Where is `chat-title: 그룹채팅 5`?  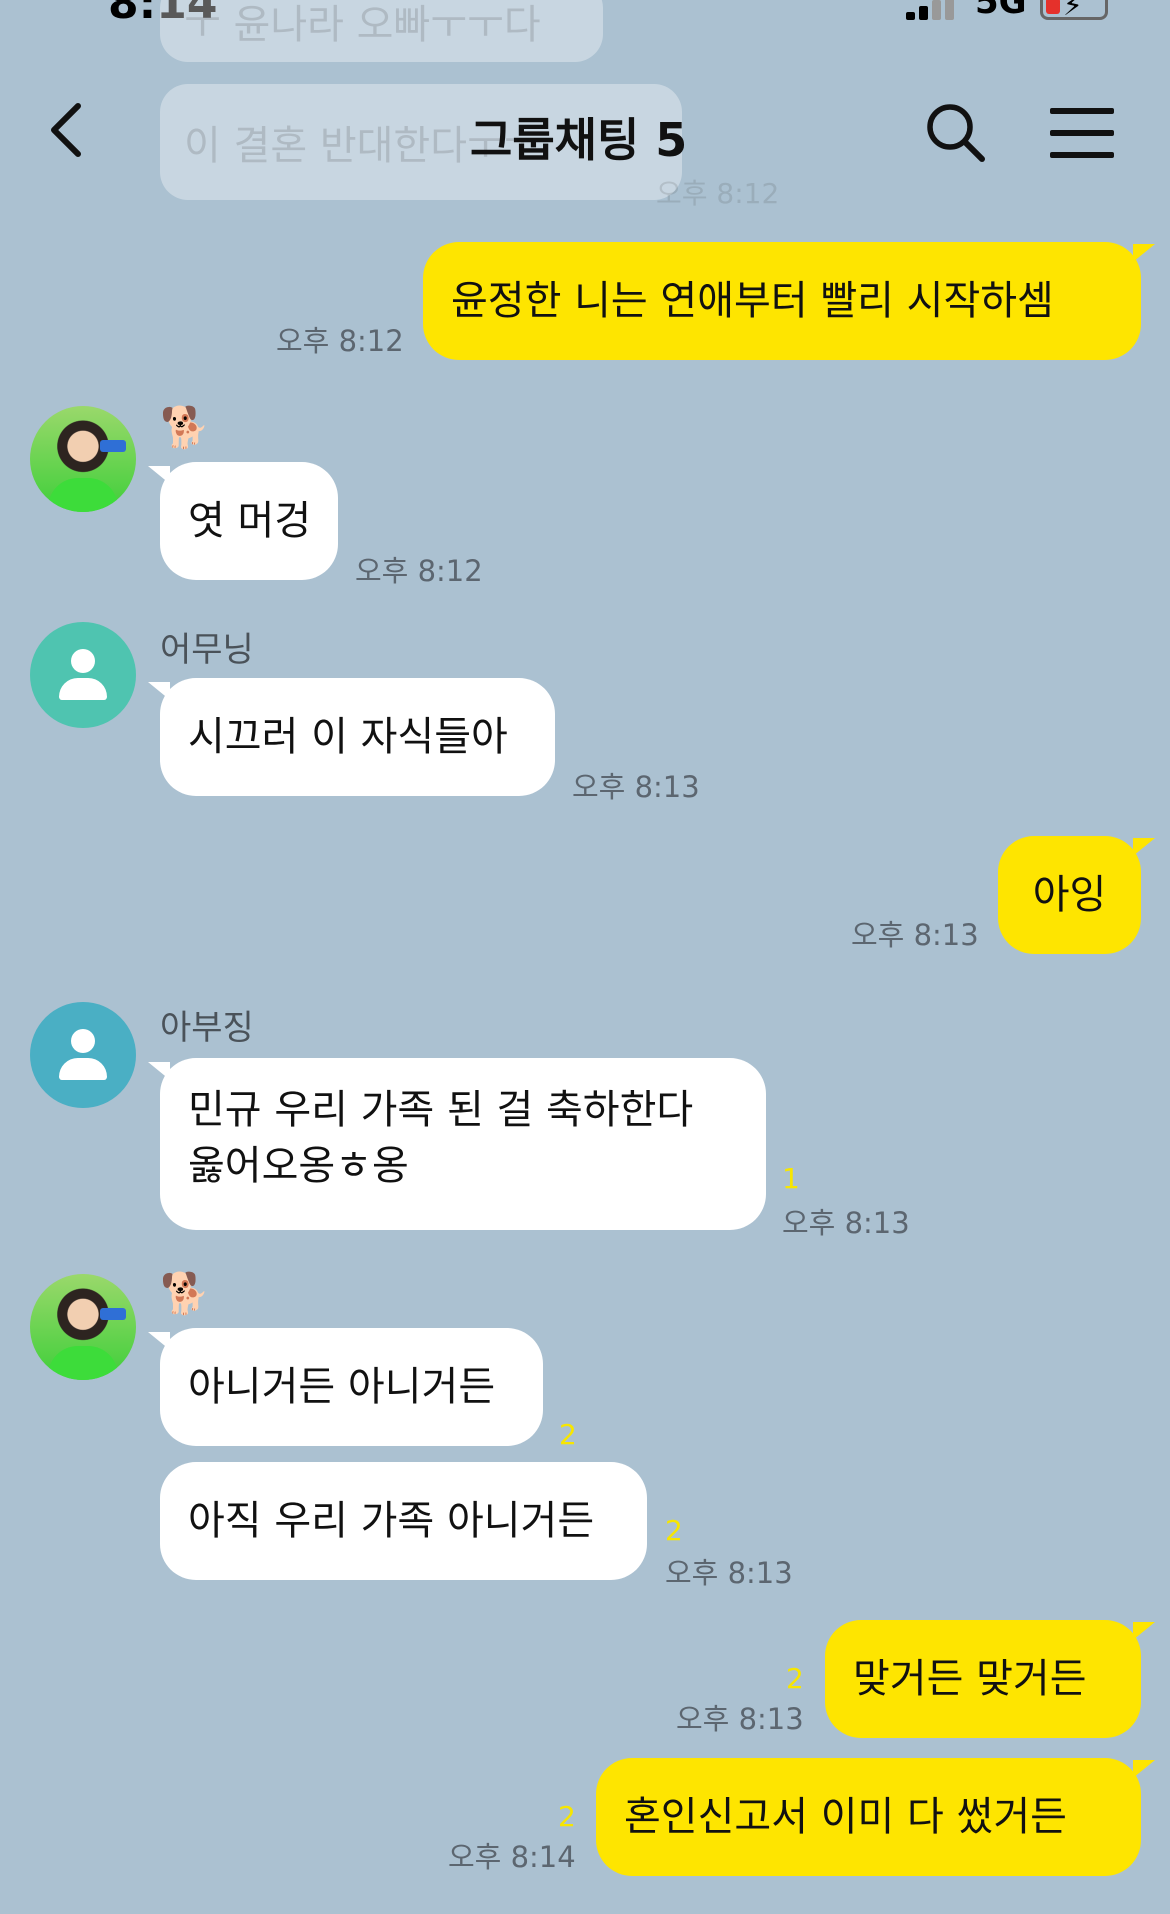
chat-title: 그룹채팅 5 is located at coordinates (579, 140).